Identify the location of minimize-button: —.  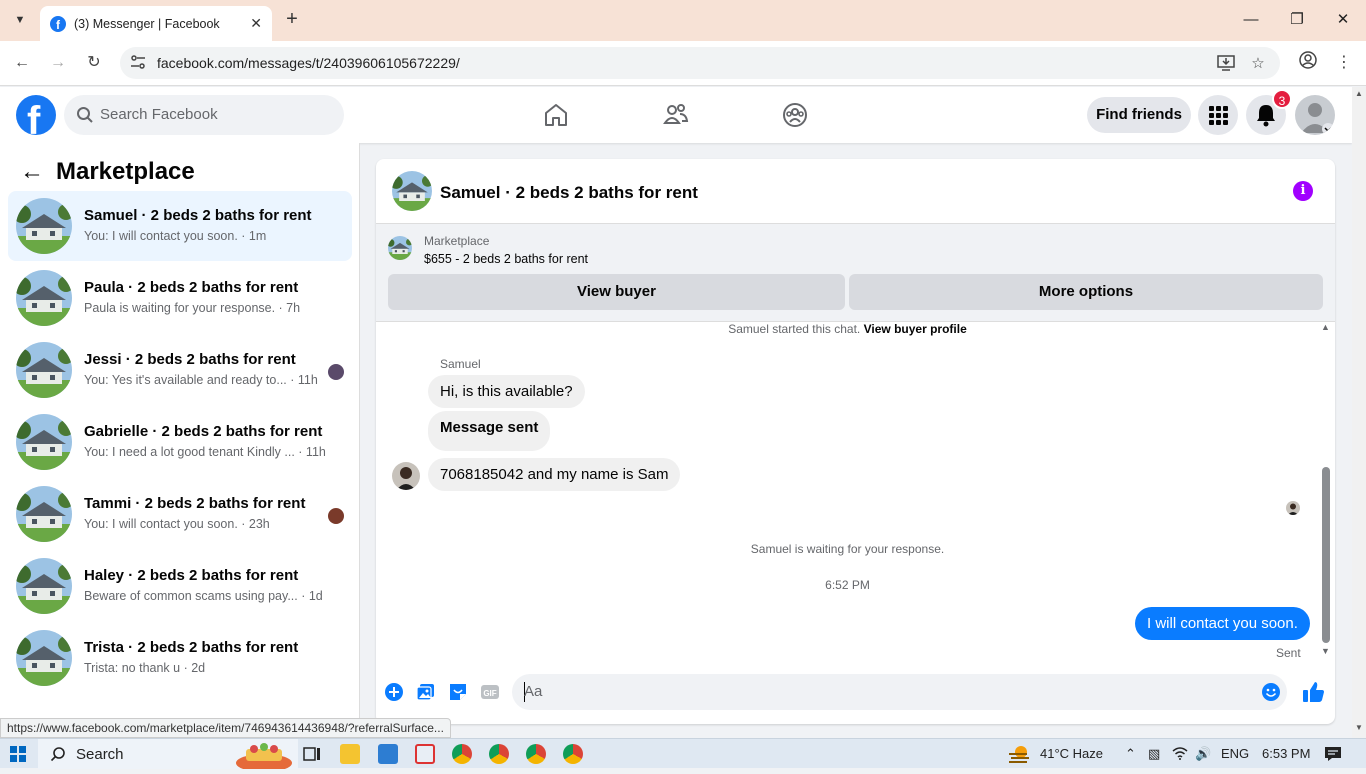
(1251, 20).